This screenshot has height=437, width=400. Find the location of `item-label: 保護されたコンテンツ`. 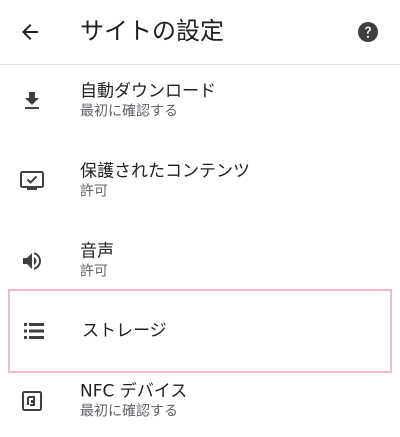

item-label: 保護されたコンテンツ is located at coordinates (165, 171).